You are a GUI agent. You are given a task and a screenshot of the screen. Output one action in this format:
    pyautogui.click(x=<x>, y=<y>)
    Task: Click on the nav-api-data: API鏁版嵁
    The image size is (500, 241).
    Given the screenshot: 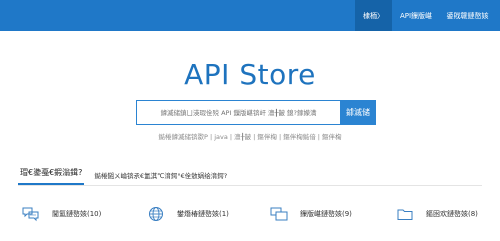 What is the action you would take?
    pyautogui.click(x=416, y=15)
    